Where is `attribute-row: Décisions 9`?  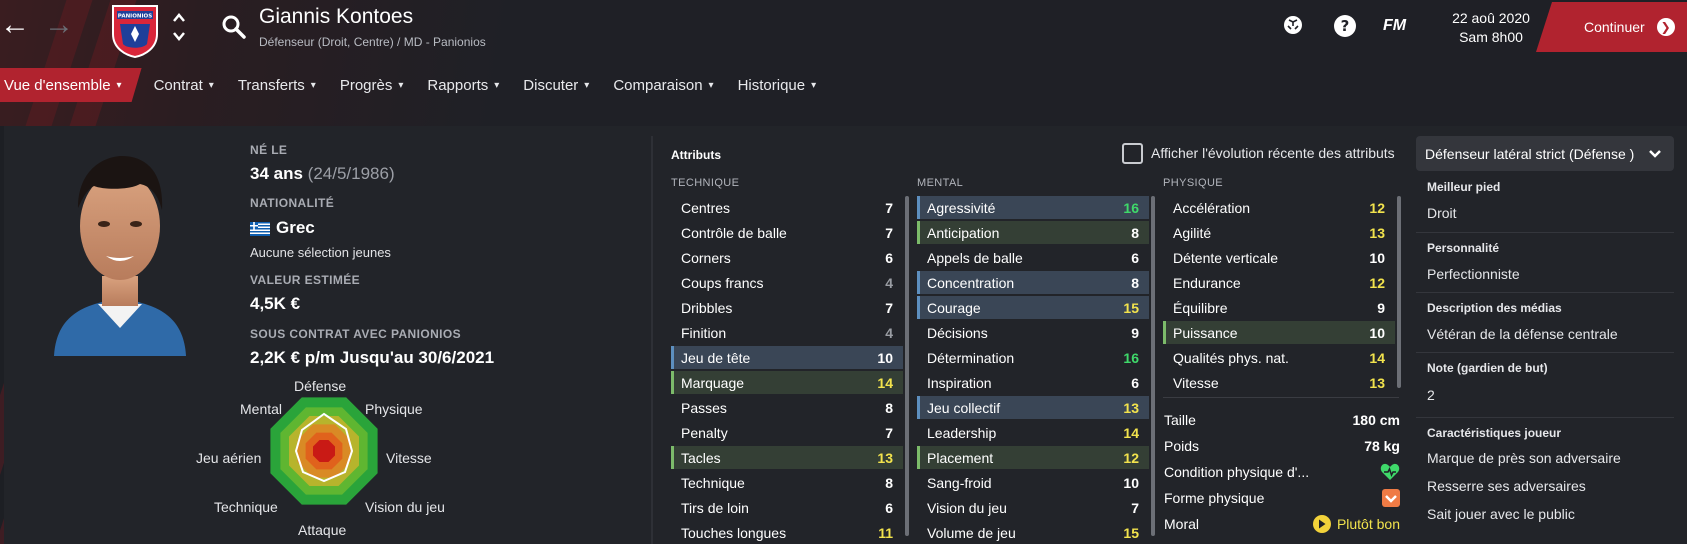
attribute-row: Décisions 9 is located at coordinates (1033, 332).